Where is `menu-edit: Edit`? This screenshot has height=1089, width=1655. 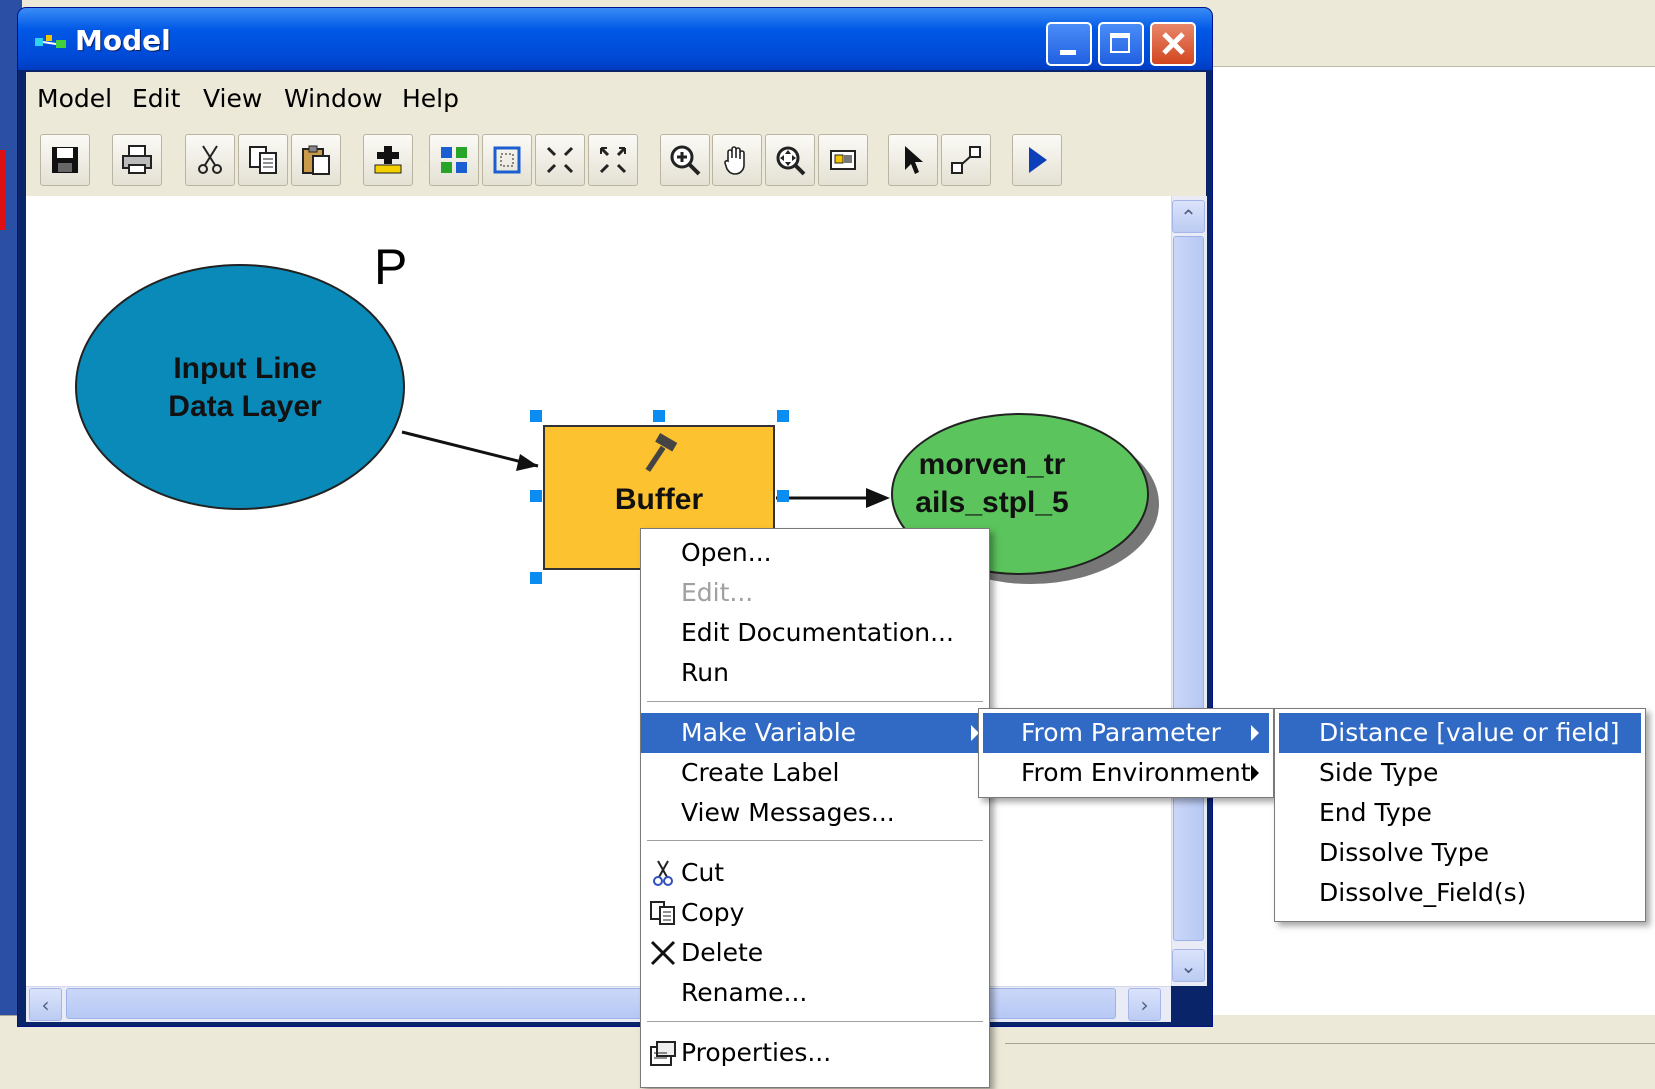 menu-edit: Edit is located at coordinates (156, 98).